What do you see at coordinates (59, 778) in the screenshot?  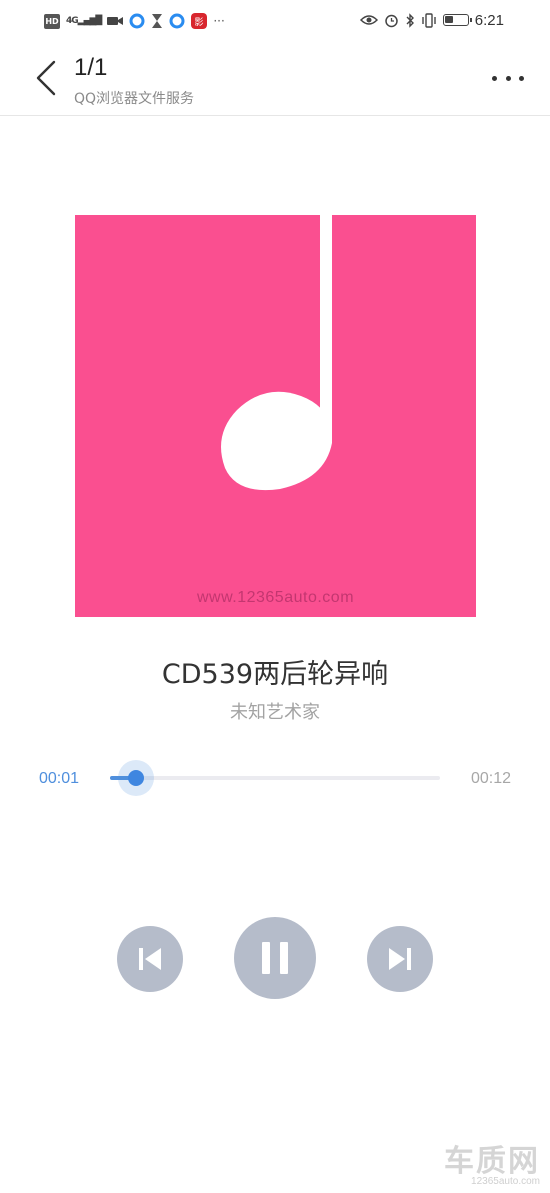 I see `current-time: 00:01` at bounding box center [59, 778].